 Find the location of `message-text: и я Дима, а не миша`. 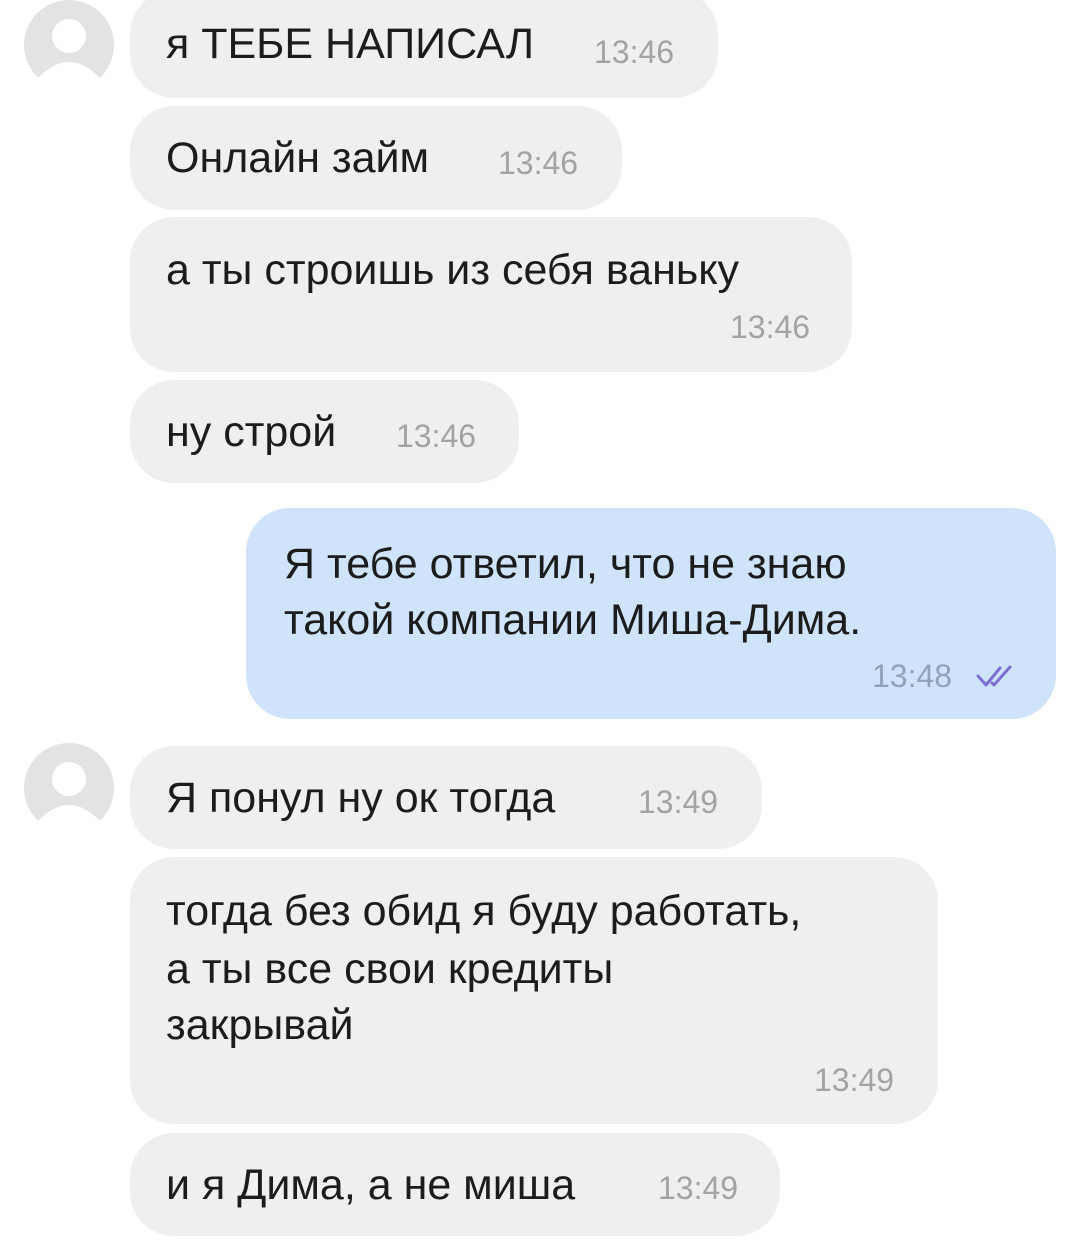

message-text: и я Дима, а не миша is located at coordinates (371, 1185).